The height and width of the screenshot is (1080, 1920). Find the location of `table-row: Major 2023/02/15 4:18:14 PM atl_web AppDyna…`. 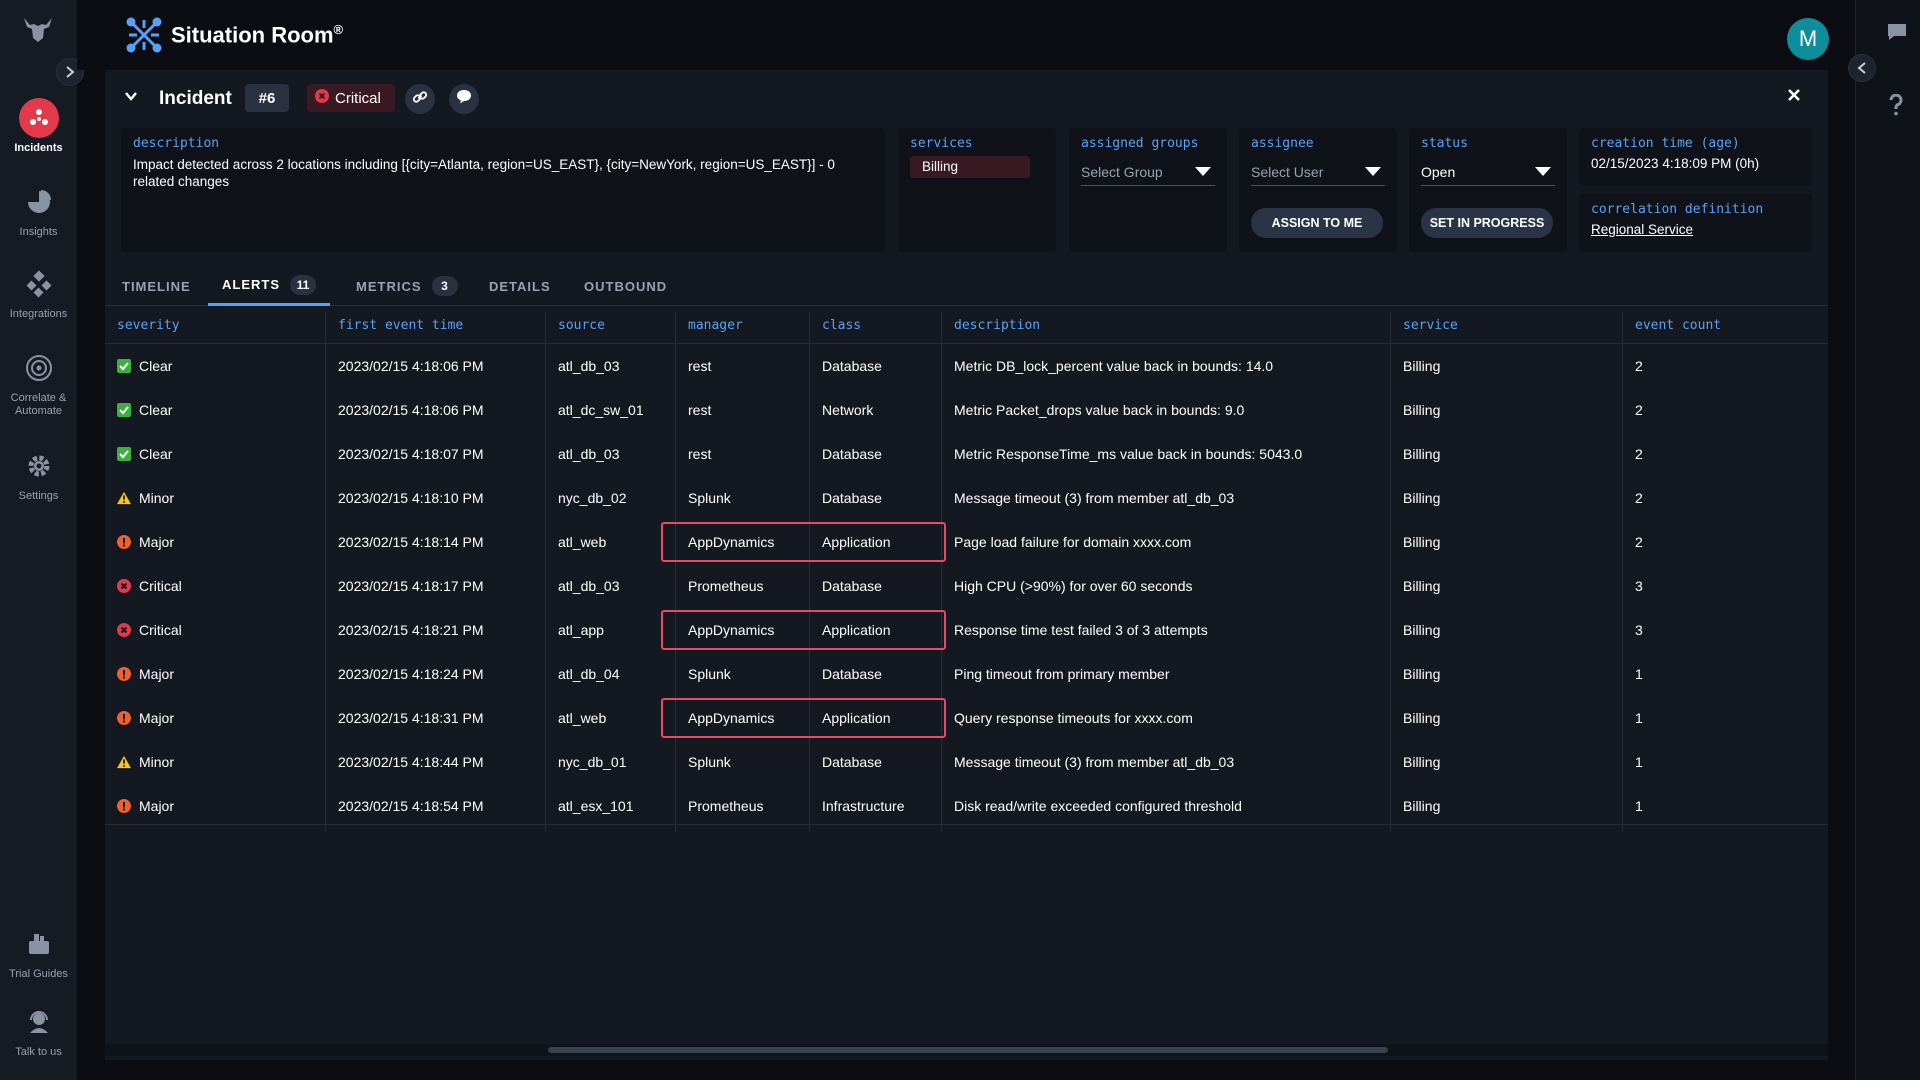

table-row: Major 2023/02/15 4:18:14 PM atl_web AppDyna… is located at coordinates (966, 542).